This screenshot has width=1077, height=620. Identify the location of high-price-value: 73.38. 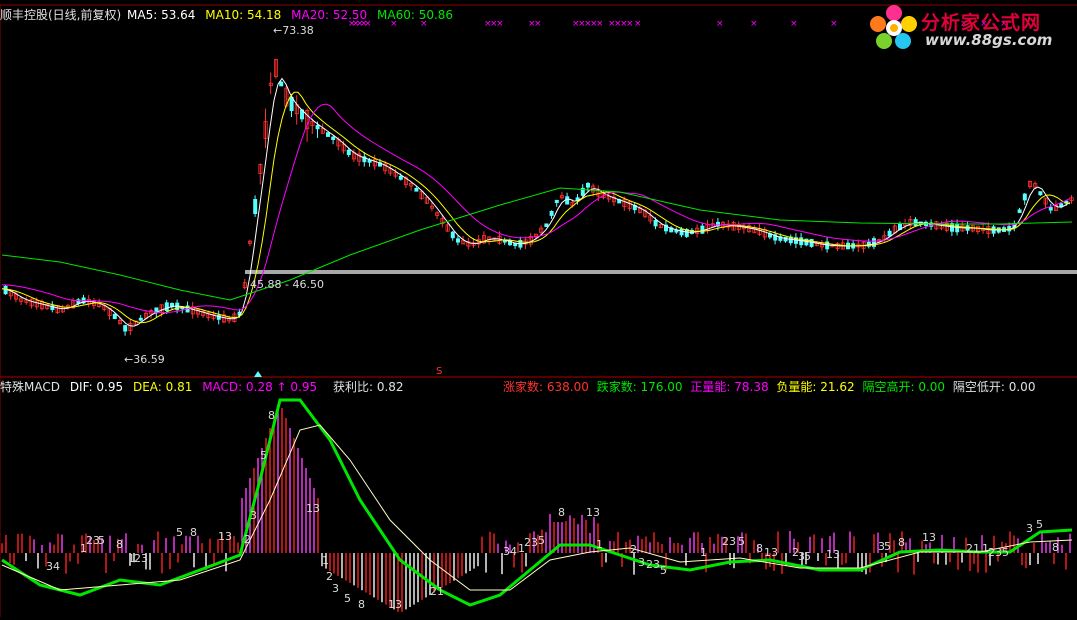
(298, 30).